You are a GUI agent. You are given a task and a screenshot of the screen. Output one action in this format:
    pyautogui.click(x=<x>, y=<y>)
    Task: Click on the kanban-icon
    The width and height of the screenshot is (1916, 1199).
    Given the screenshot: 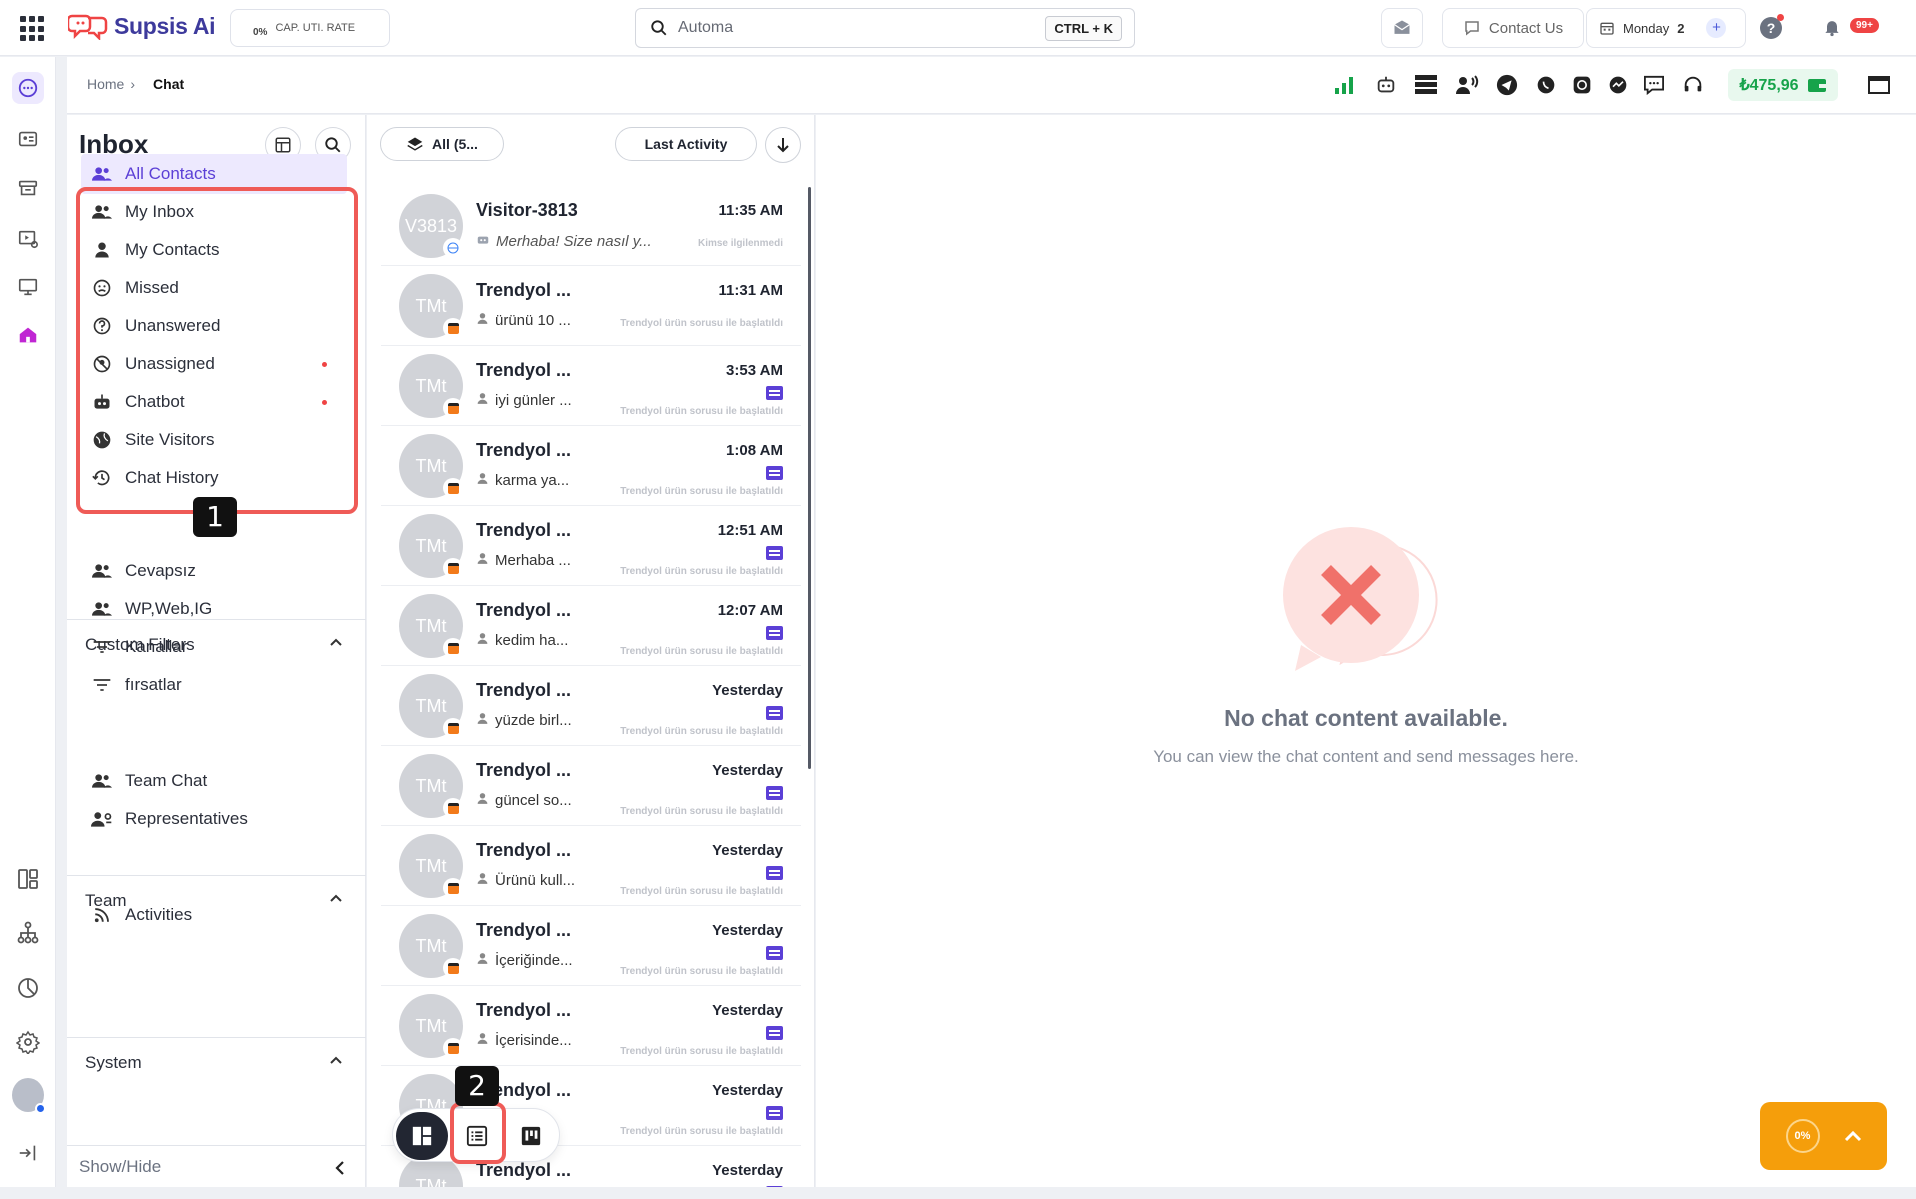 What is the action you would take?
    pyautogui.click(x=531, y=1136)
    